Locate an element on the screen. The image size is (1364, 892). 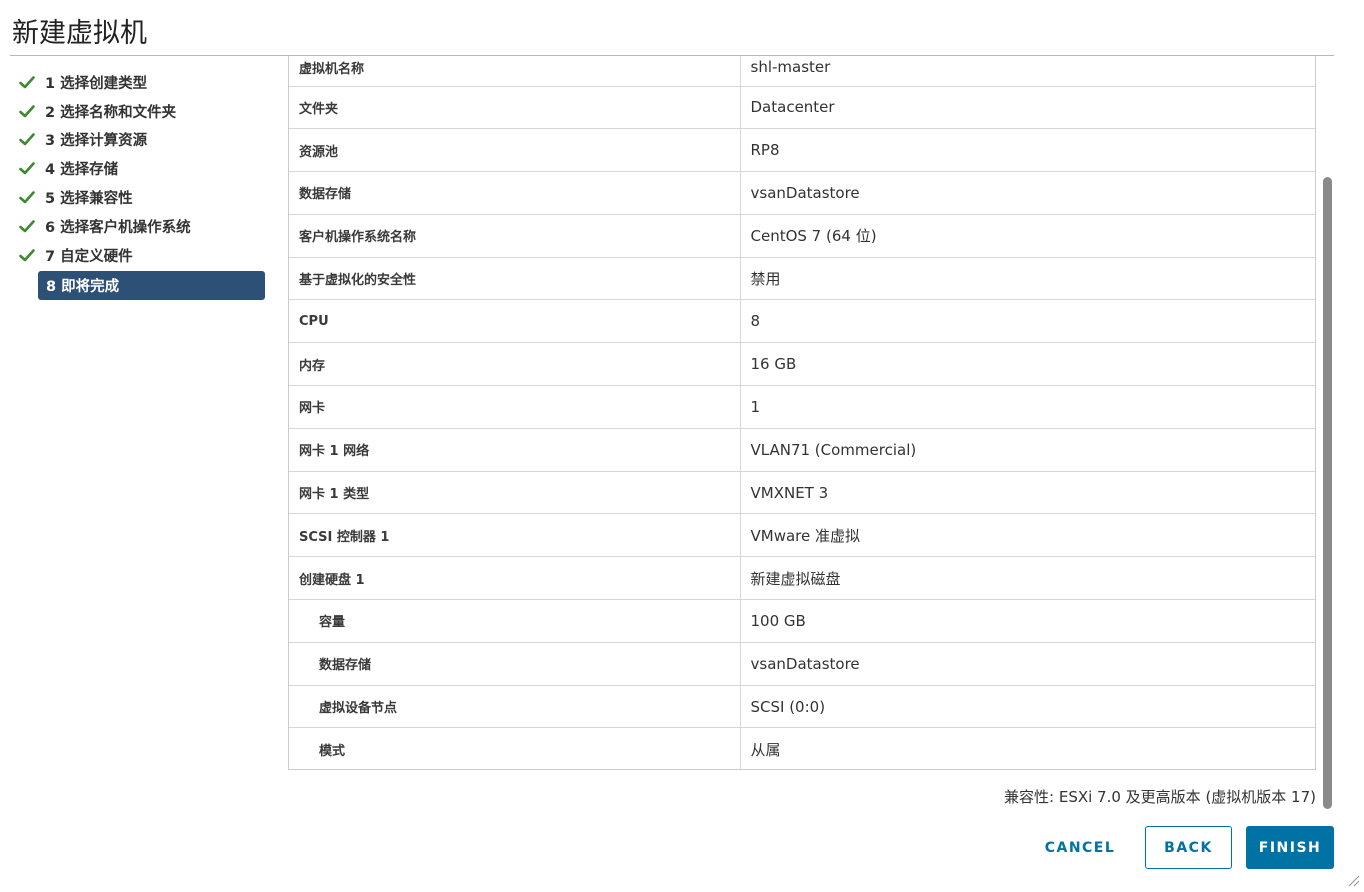
table-row: 资源池 RP8 is located at coordinates (802, 150).